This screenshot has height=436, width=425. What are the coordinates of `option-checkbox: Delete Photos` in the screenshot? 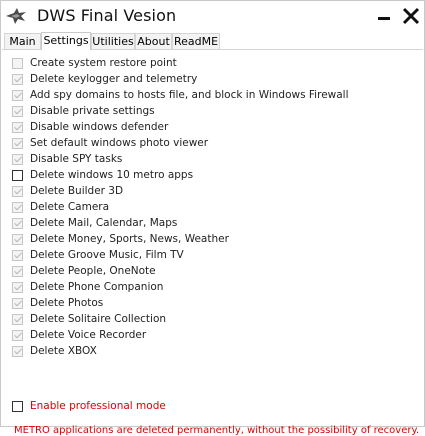 It's located at (57, 303).